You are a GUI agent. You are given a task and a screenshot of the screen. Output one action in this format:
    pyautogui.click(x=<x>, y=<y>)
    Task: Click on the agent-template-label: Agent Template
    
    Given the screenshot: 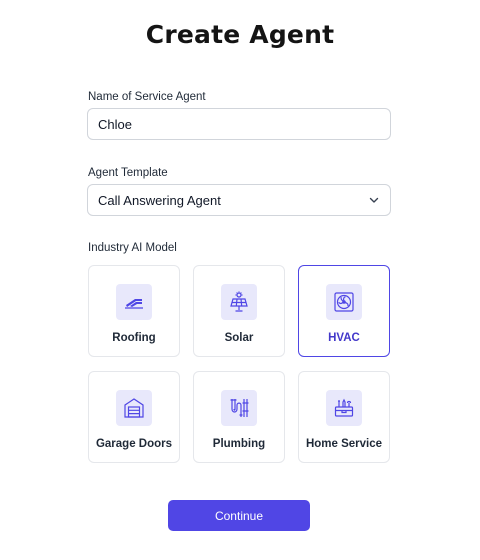 What is the action you would take?
    pyautogui.click(x=128, y=173)
    